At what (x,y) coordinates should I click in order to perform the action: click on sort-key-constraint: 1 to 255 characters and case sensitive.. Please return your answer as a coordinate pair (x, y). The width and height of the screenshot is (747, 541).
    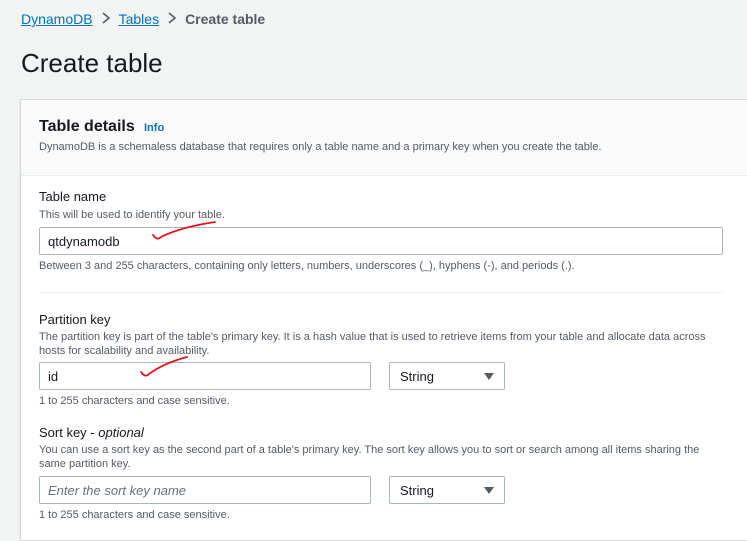
    Looking at the image, I should click on (134, 515).